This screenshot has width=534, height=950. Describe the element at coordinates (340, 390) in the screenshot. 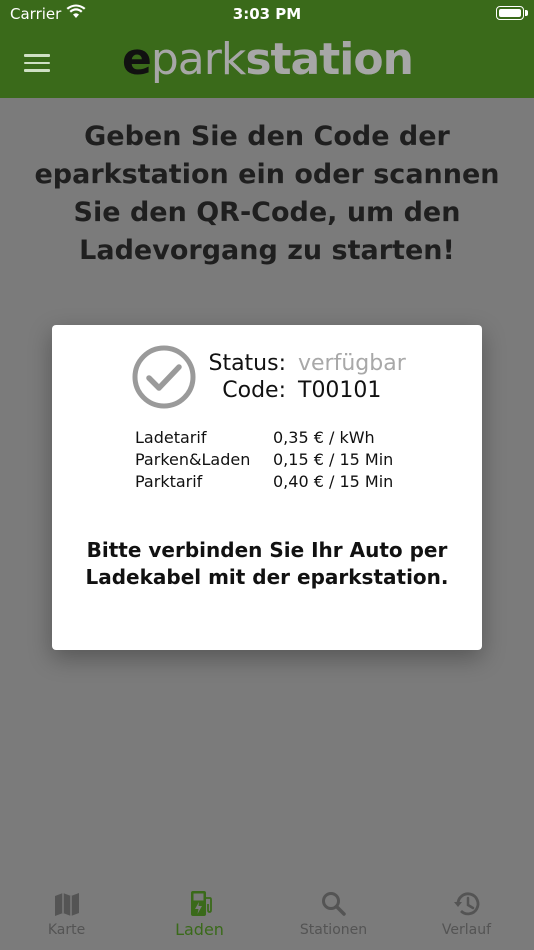

I see `code-value: T00101` at that location.